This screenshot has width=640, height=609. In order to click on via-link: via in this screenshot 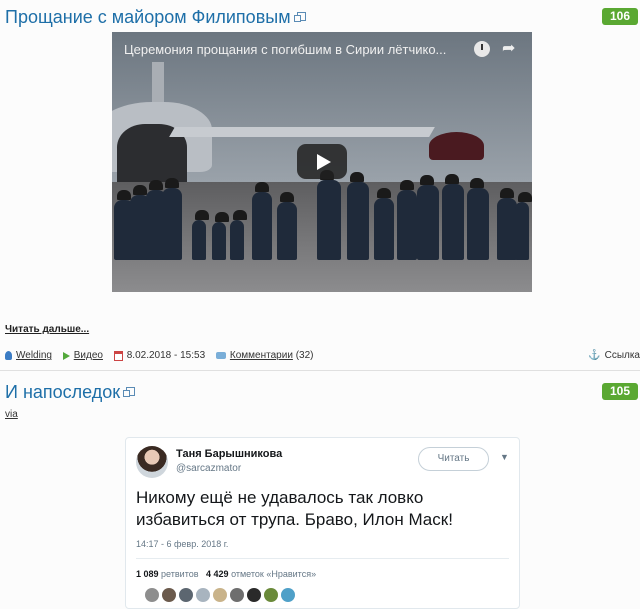, I will do `click(11, 414)`.